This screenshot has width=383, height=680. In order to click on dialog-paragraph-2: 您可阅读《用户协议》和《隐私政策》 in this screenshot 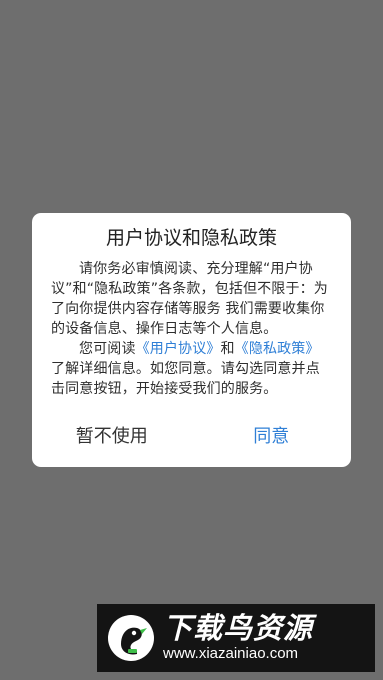, I will do `click(191, 349)`.